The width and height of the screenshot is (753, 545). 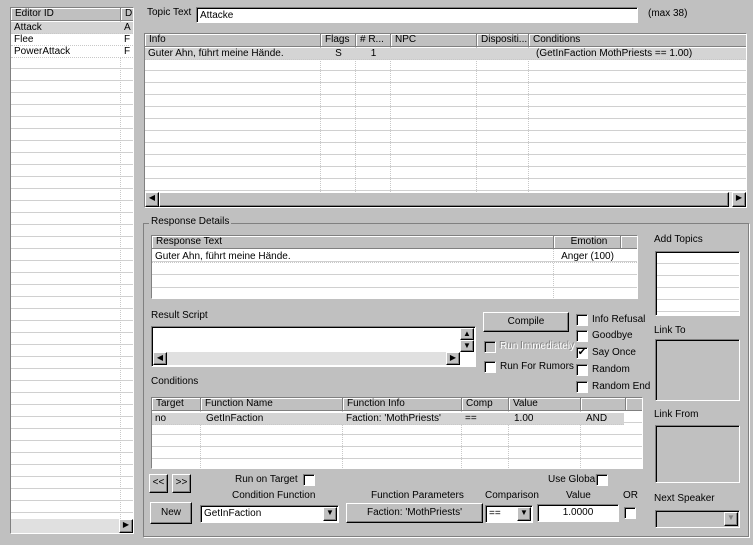 I want to click on previous-condition-button: <<, so click(x=158, y=483).